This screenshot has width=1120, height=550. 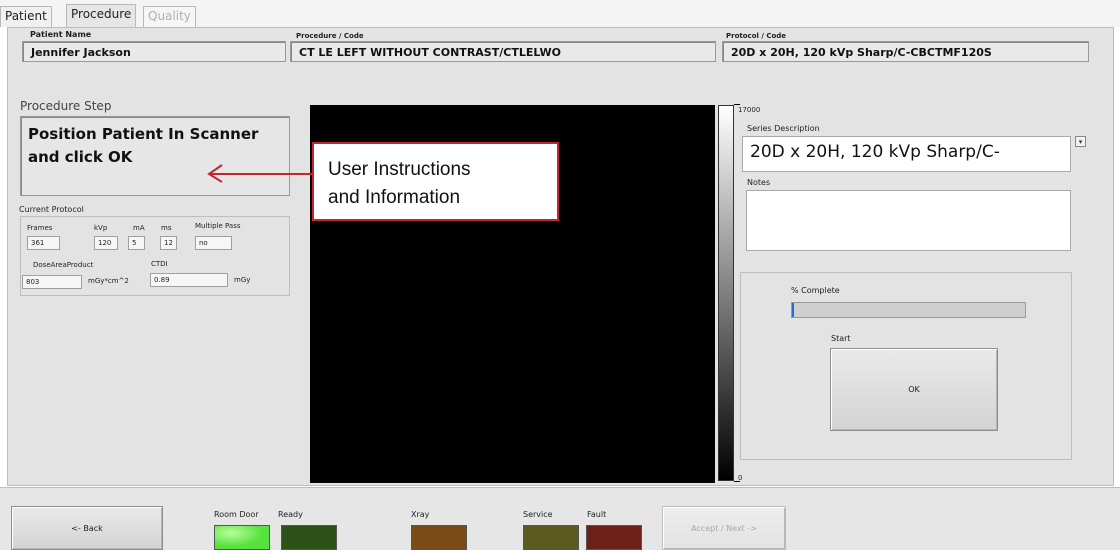 I want to click on back-button: <- Back, so click(x=87, y=528).